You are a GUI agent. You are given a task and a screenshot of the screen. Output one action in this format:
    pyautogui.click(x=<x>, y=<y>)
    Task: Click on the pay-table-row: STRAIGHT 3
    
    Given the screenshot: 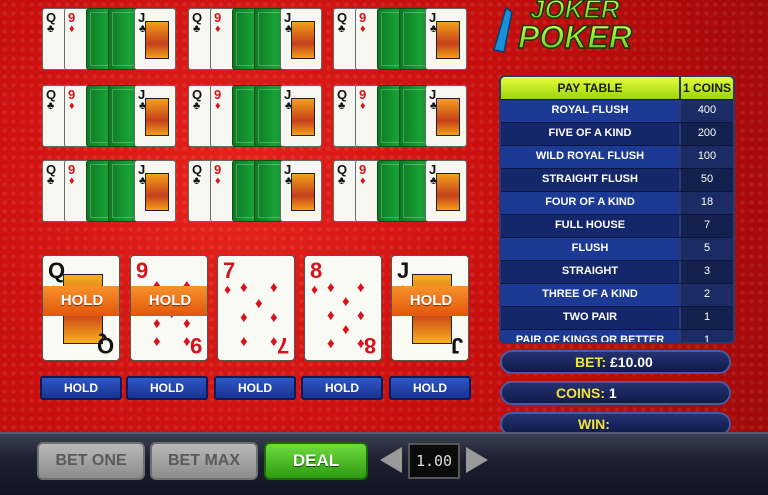 What is the action you would take?
    pyautogui.click(x=617, y=271)
    